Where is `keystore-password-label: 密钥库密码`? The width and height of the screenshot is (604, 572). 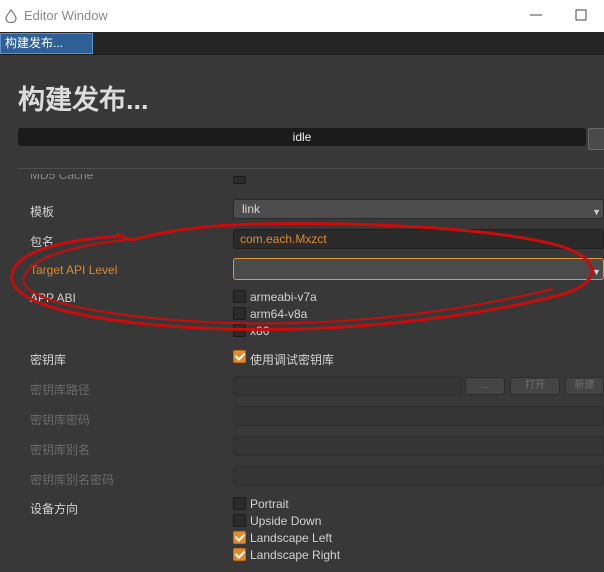 keystore-password-label: 密钥库密码 is located at coordinates (60, 420).